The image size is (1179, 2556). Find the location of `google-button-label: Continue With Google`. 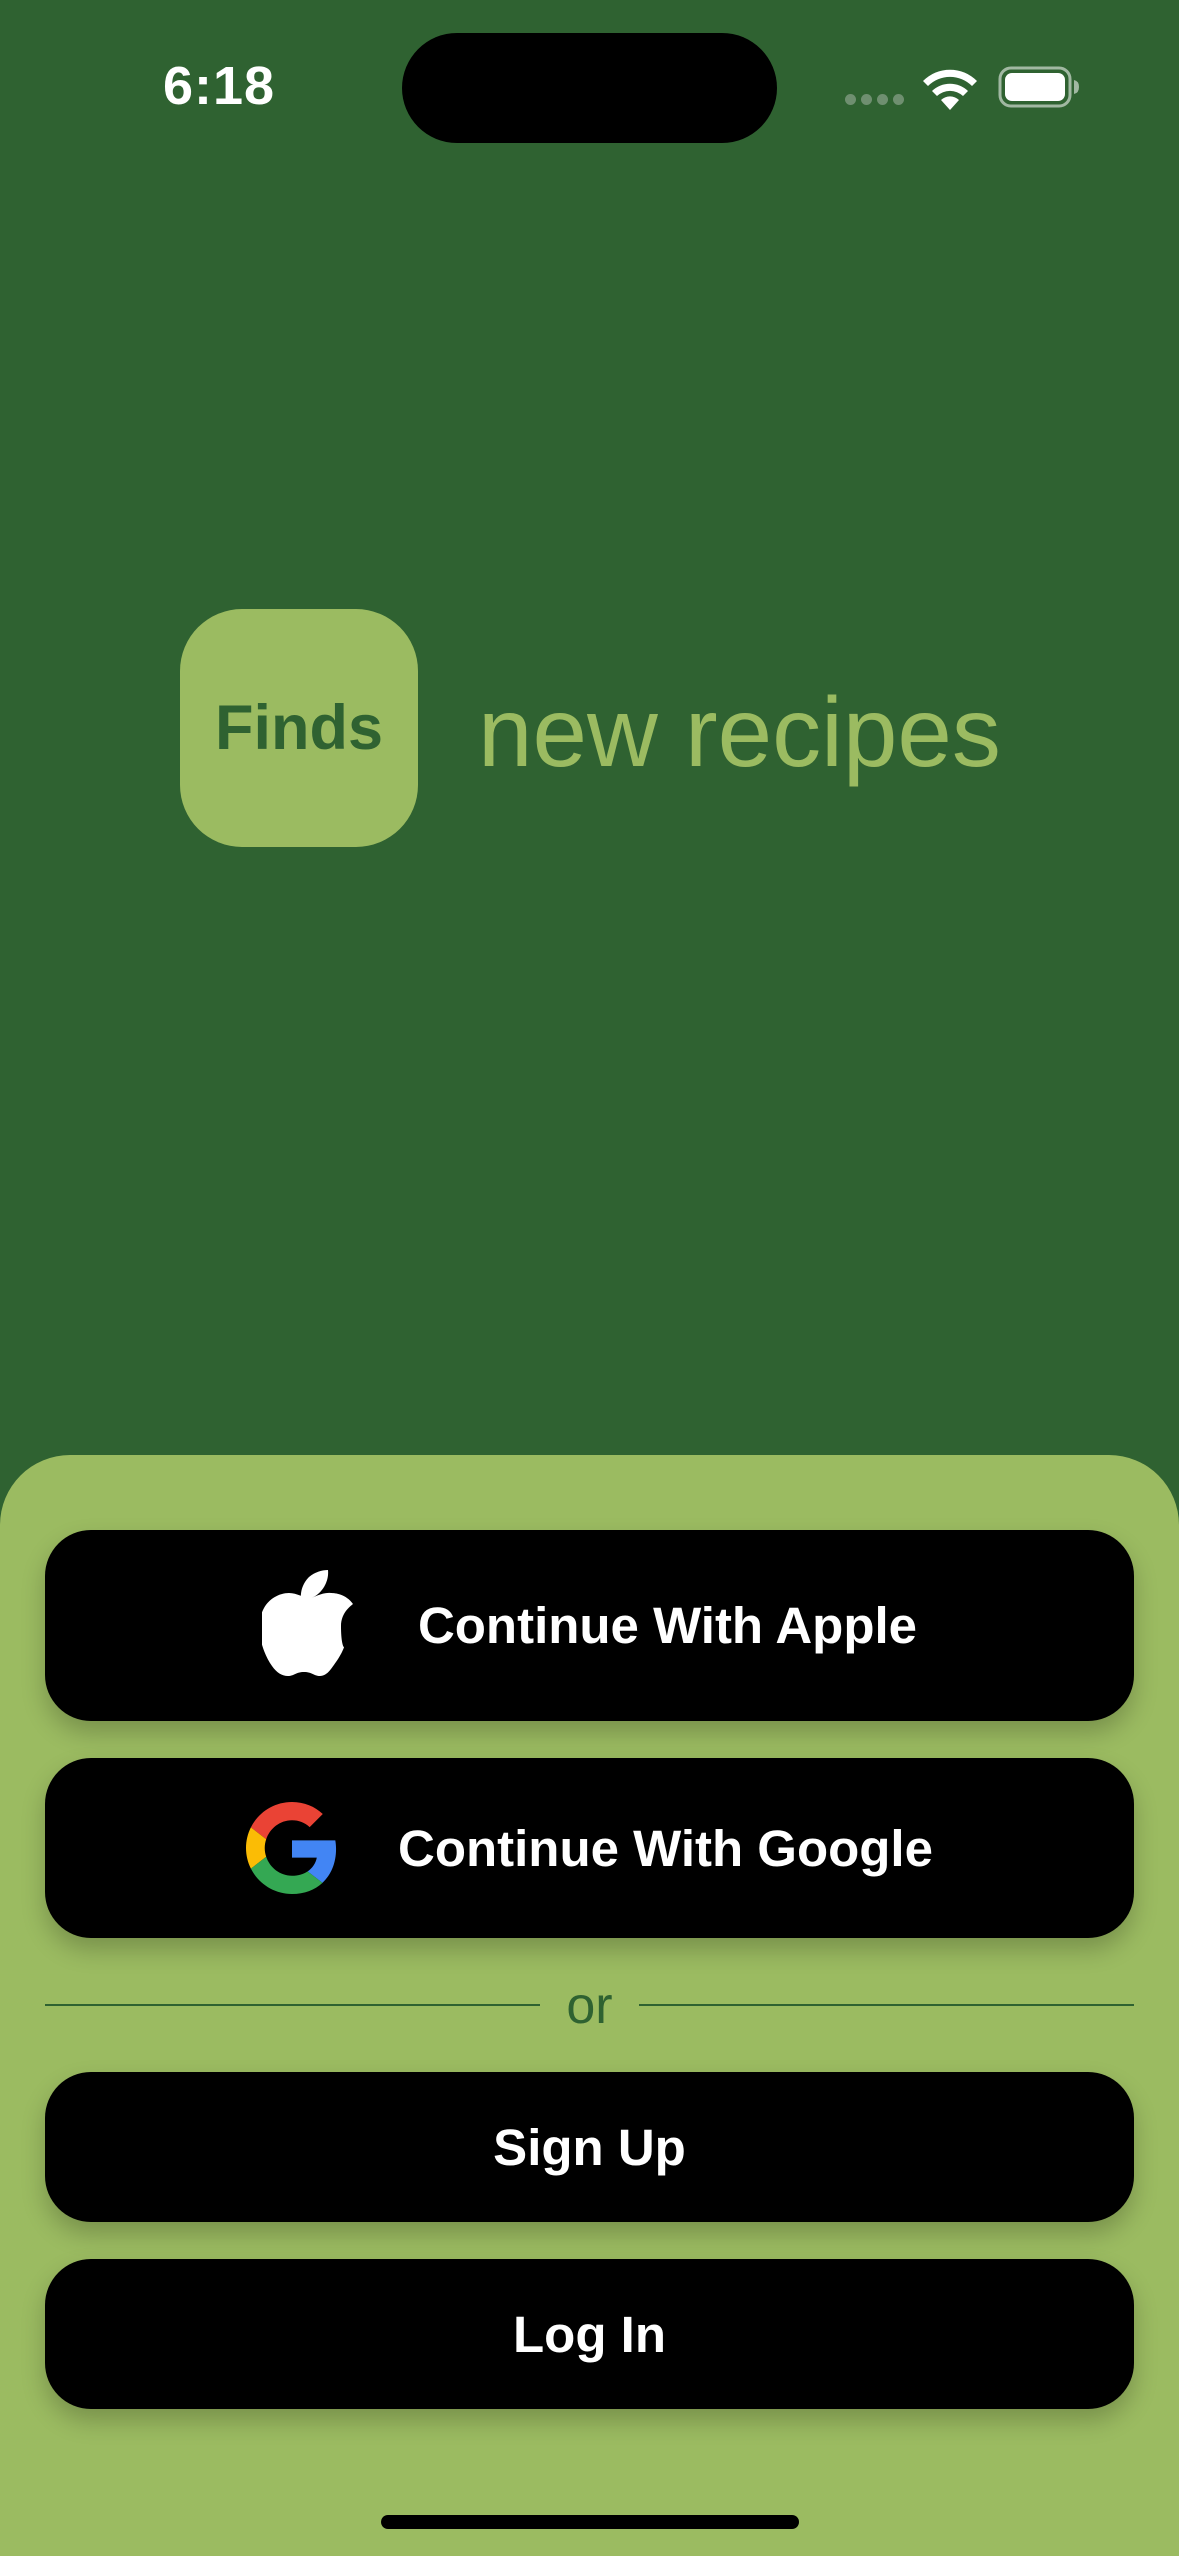

google-button-label: Continue With Google is located at coordinates (665, 1848).